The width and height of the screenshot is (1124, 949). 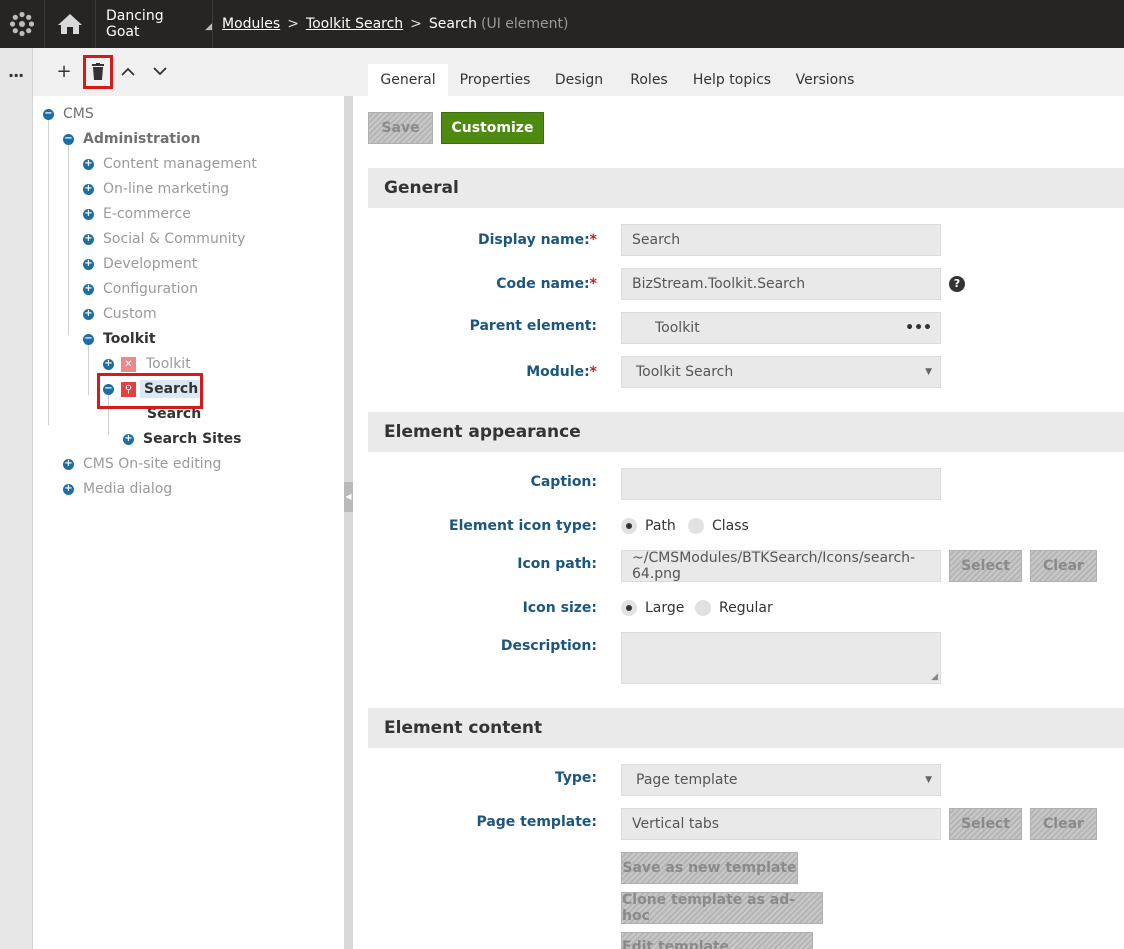 What do you see at coordinates (160, 71) in the screenshot?
I see `move-down-icon` at bounding box center [160, 71].